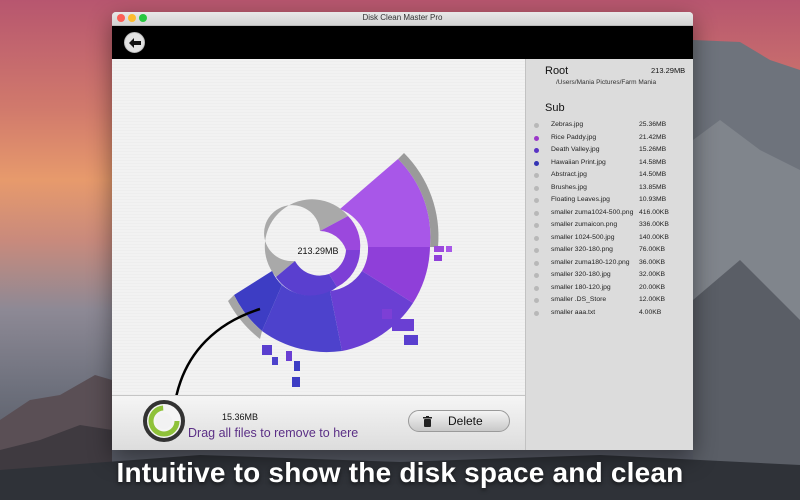 The width and height of the screenshot is (800, 500). I want to click on file-row: smaller 320-180.png 76.00KB, so click(609, 251).